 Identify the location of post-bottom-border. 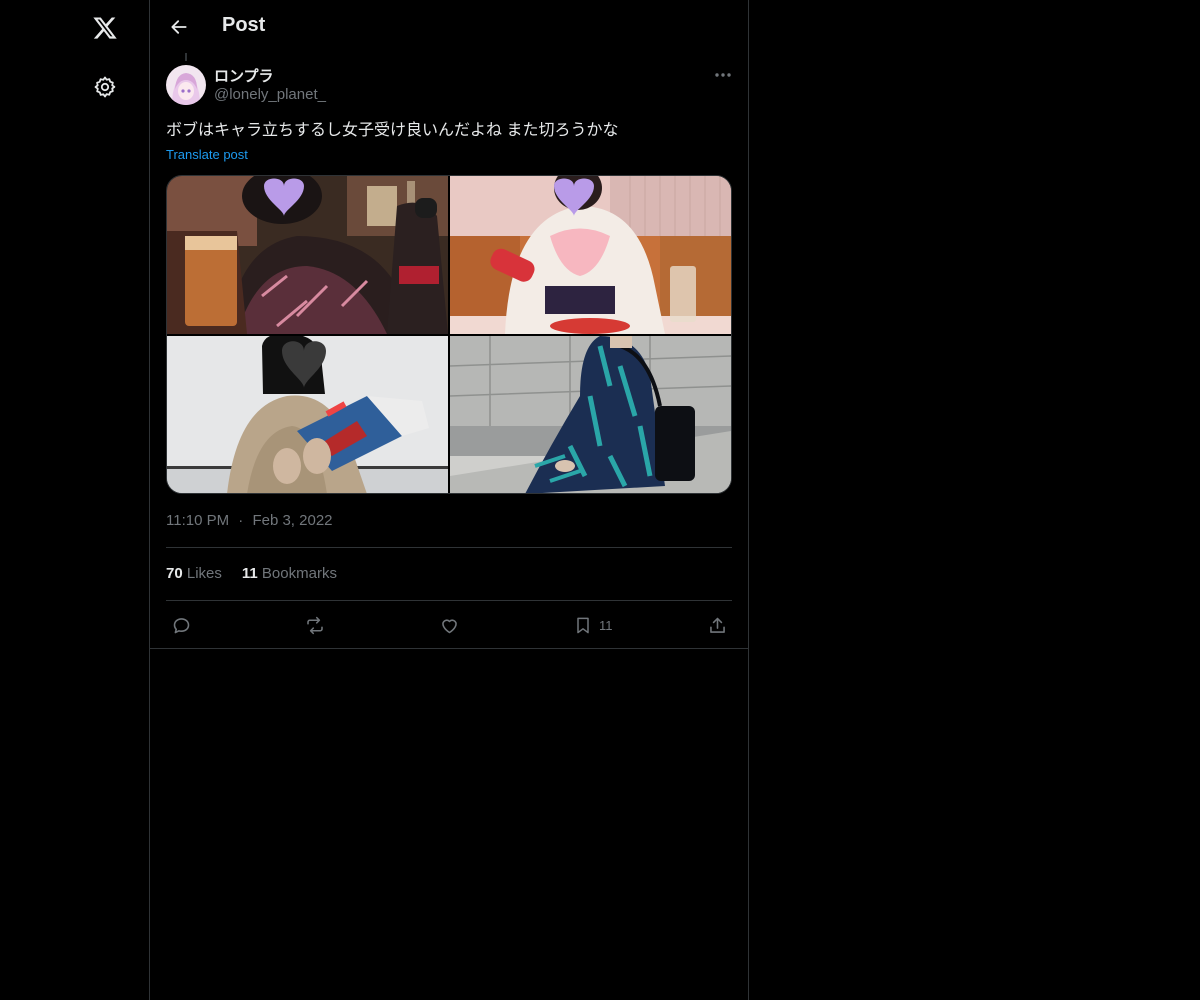
(449, 648).